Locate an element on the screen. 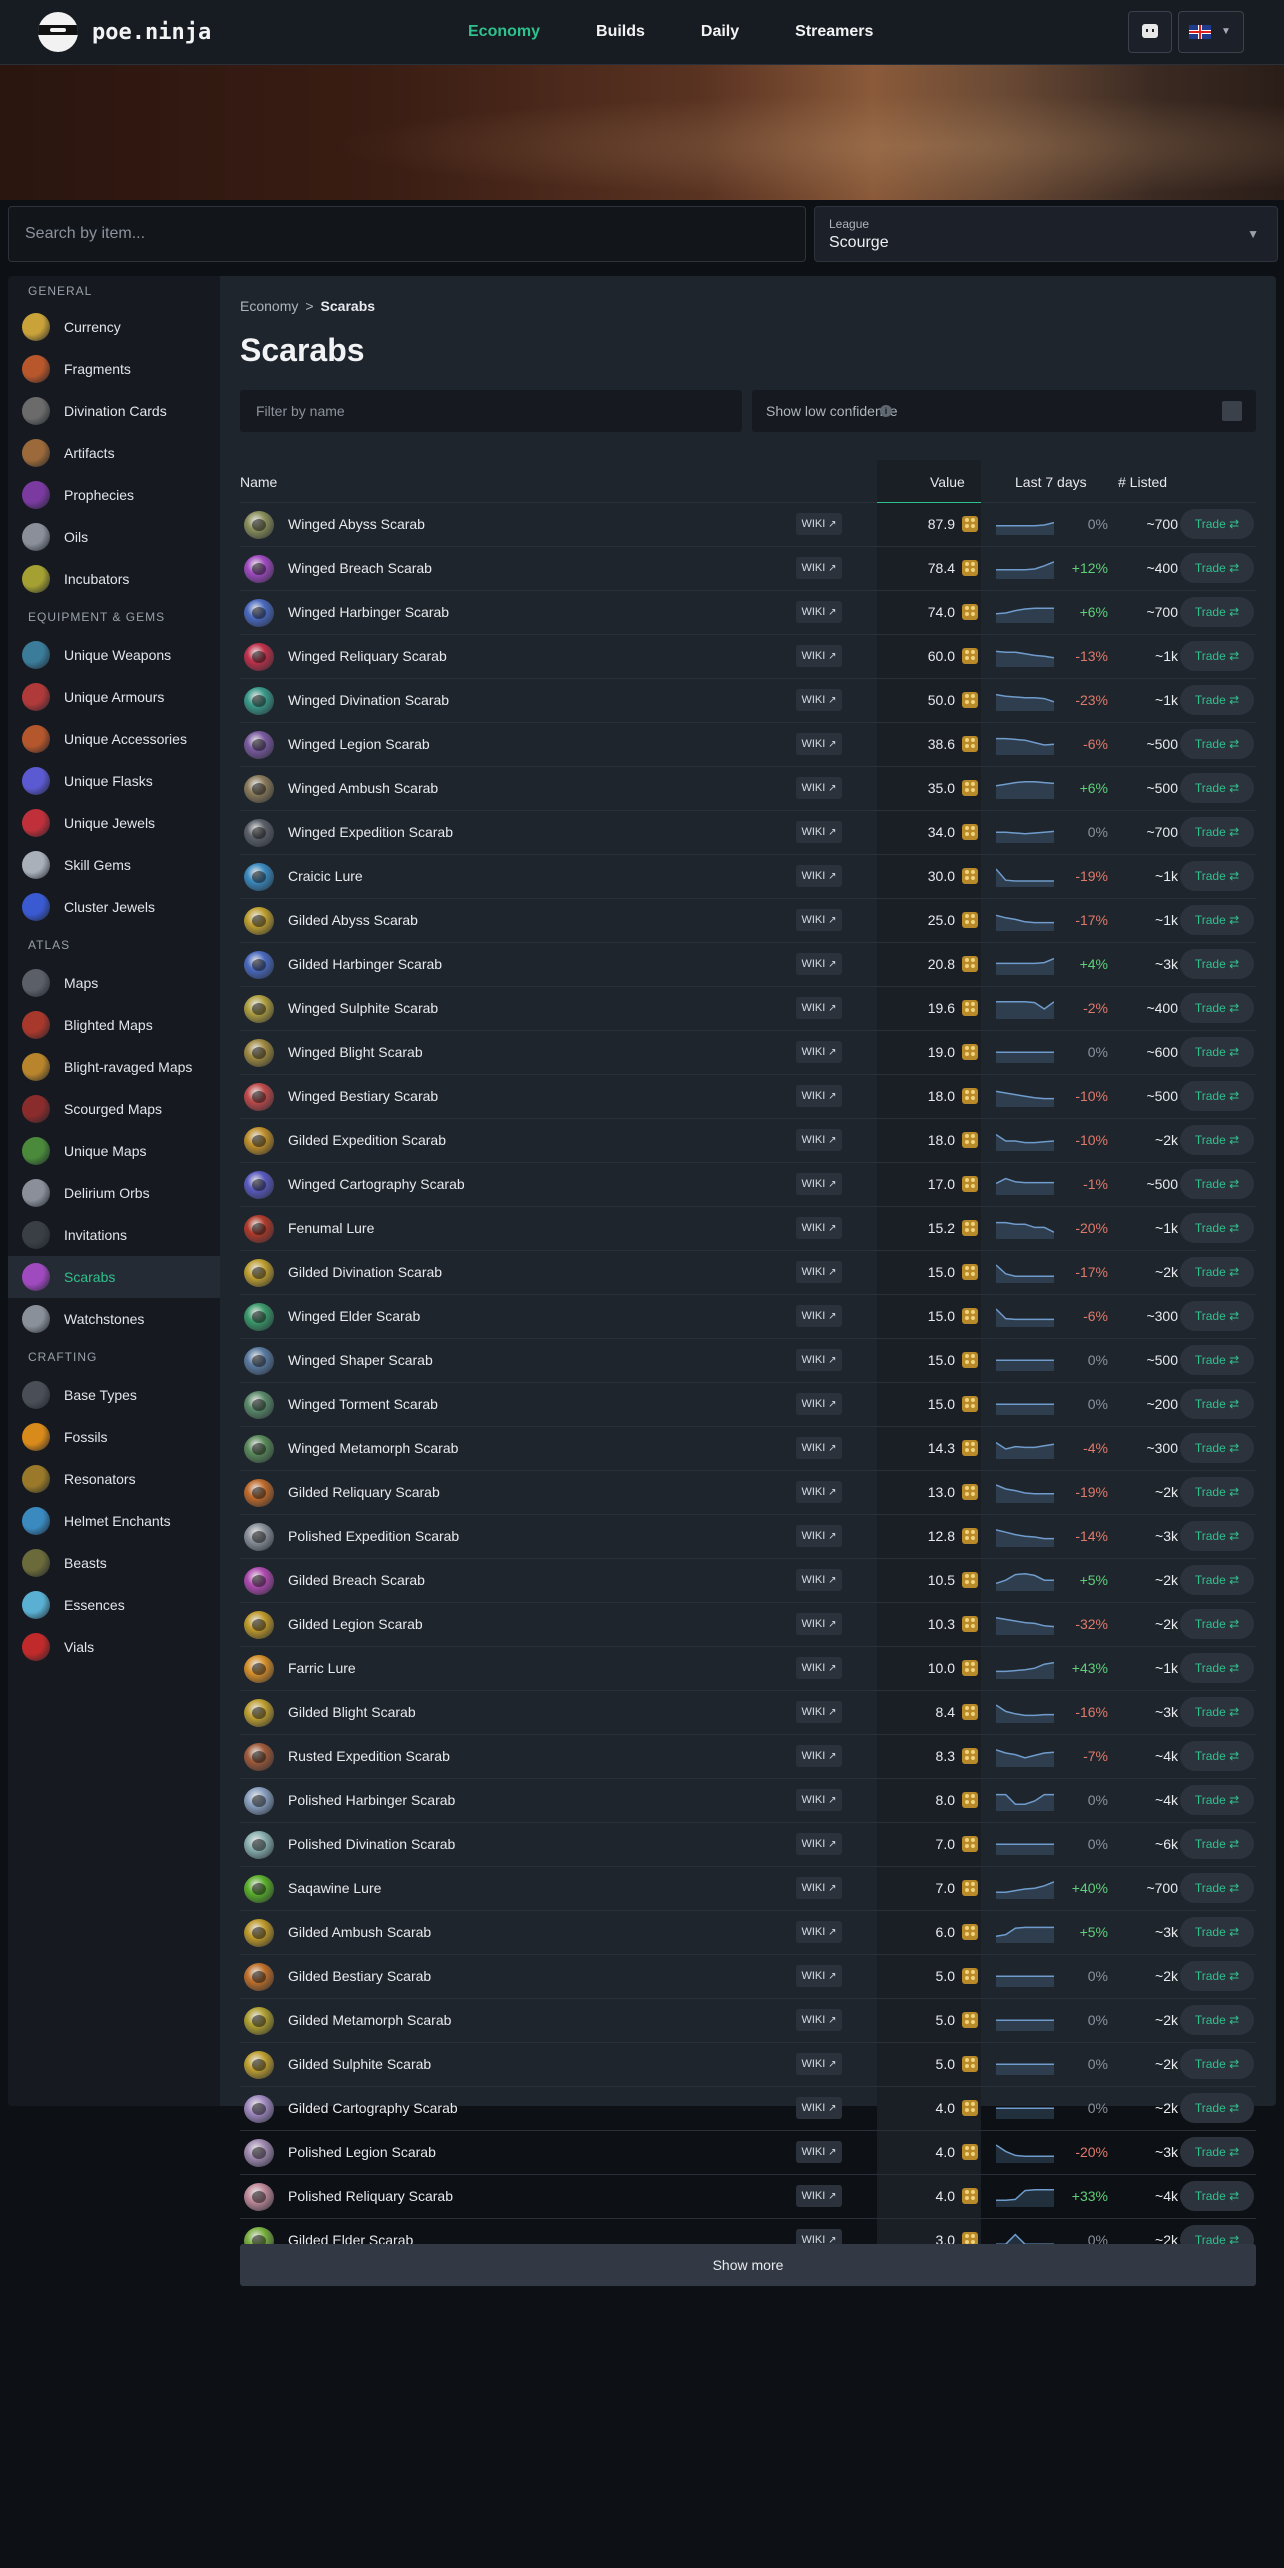 This screenshot has height=2568, width=1284. item-name: Gilded Cartography Scarab is located at coordinates (373, 2108).